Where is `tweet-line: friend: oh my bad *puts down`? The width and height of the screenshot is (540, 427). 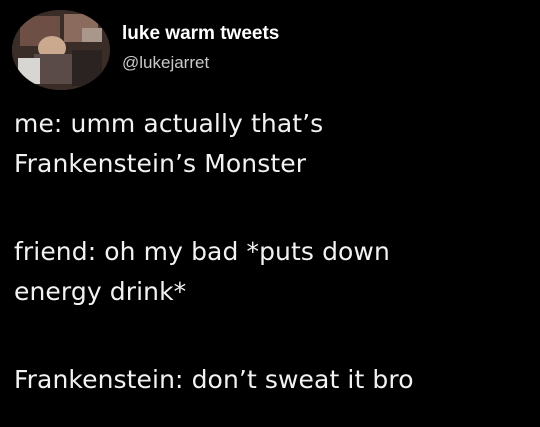
tweet-line: friend: oh my bad *puts down is located at coordinates (202, 251).